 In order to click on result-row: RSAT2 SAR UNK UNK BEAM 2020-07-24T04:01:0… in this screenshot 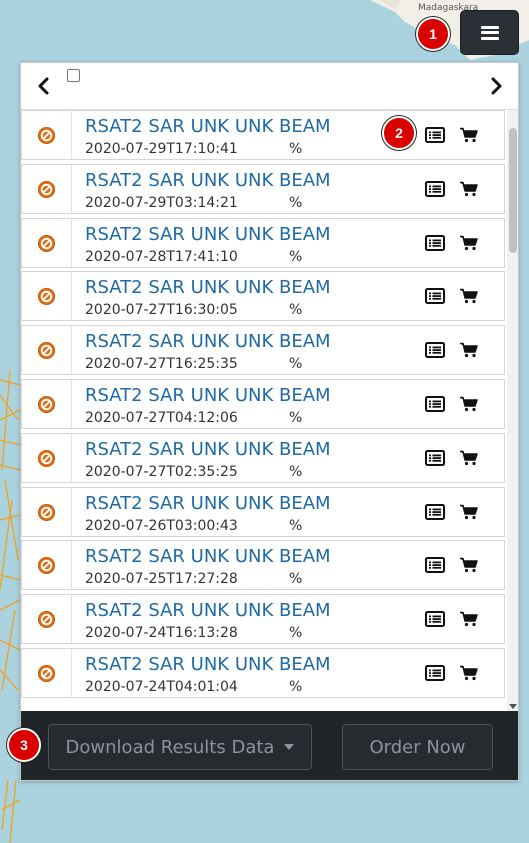, I will do `click(263, 673)`.